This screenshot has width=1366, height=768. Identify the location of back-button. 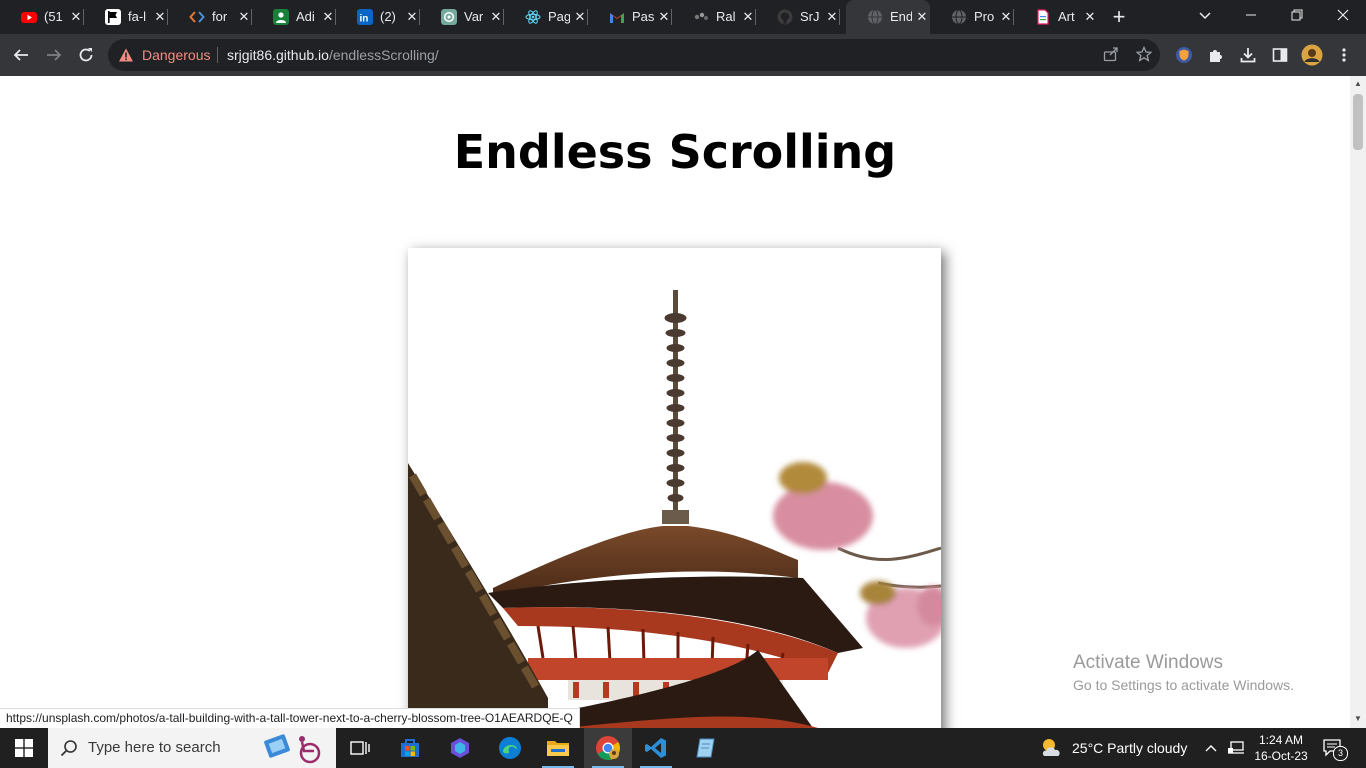
(21, 55).